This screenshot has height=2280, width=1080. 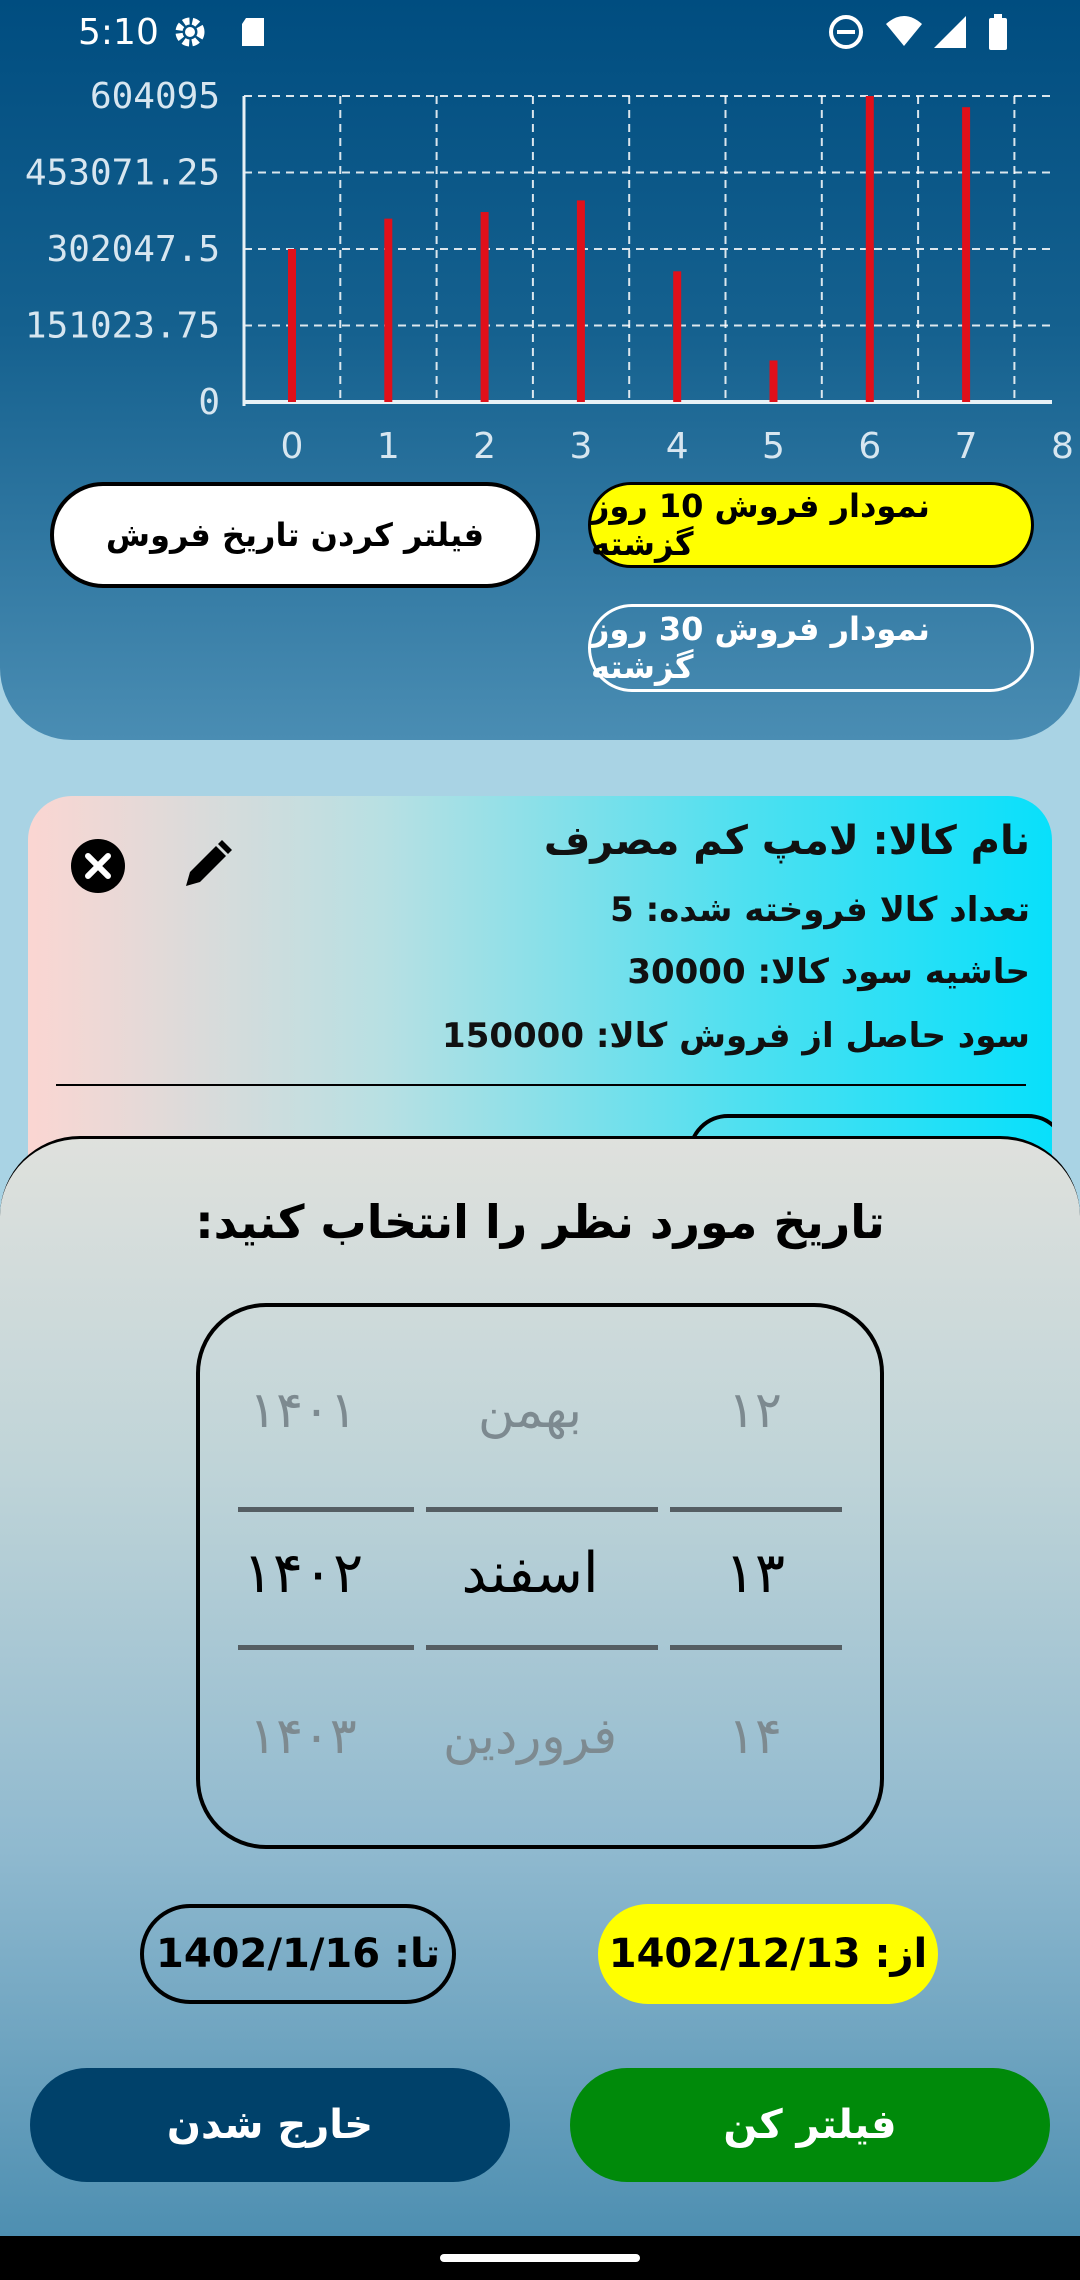 What do you see at coordinates (756, 1509) in the screenshot?
I see `day-divider-top` at bounding box center [756, 1509].